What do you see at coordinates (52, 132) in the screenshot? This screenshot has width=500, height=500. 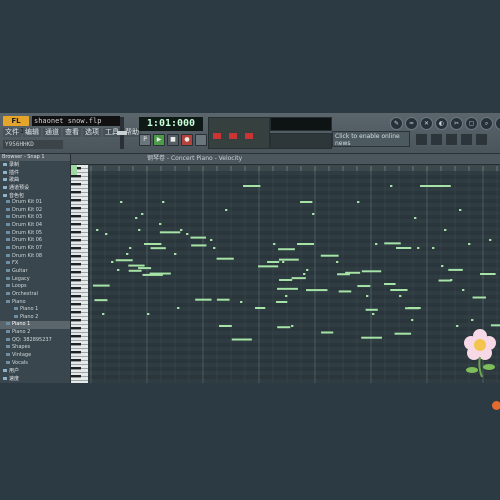 I see `menu-channels: 通道` at bounding box center [52, 132].